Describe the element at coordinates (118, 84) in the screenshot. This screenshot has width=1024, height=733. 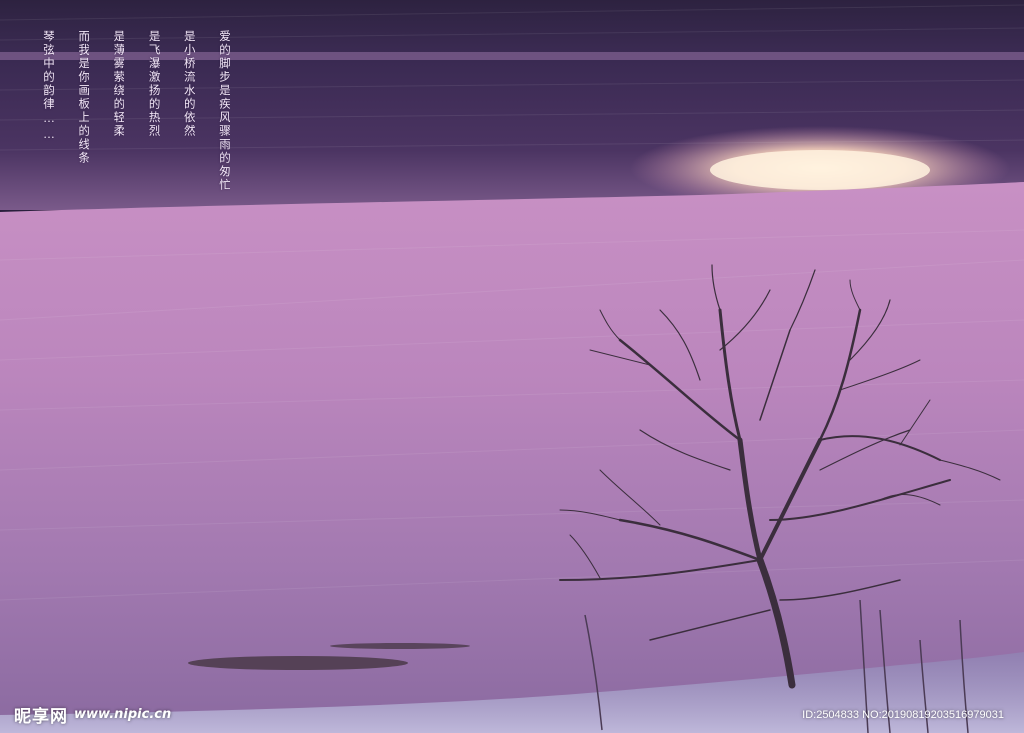
I see `poem-line: 是薄雾萦绕的轻柔` at that location.